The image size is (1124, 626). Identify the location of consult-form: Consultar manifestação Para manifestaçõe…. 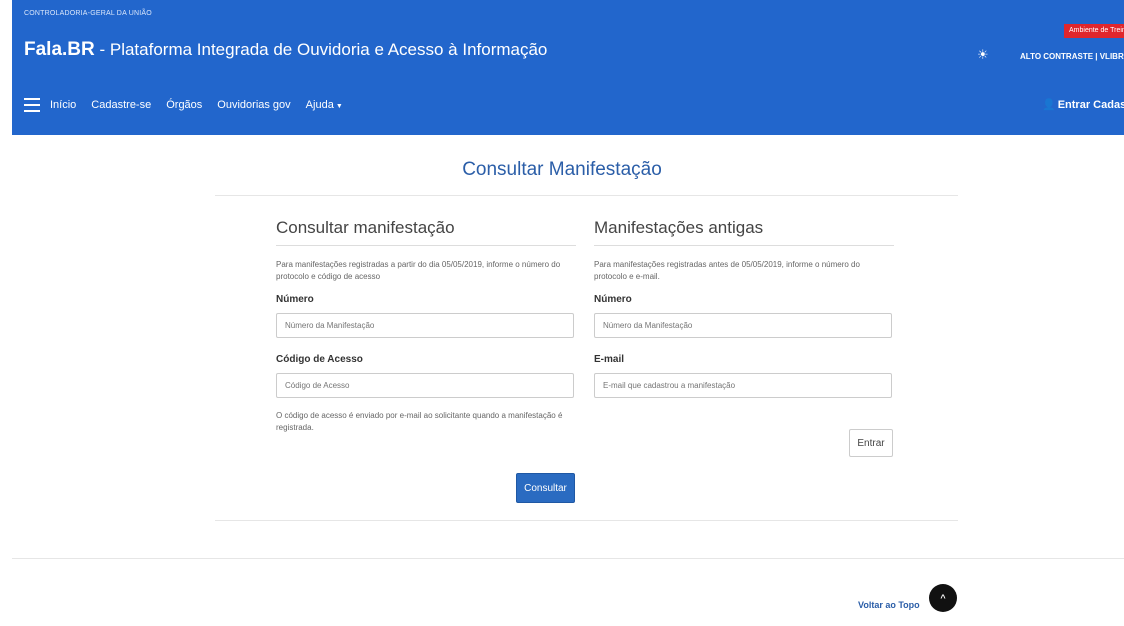
(426, 325).